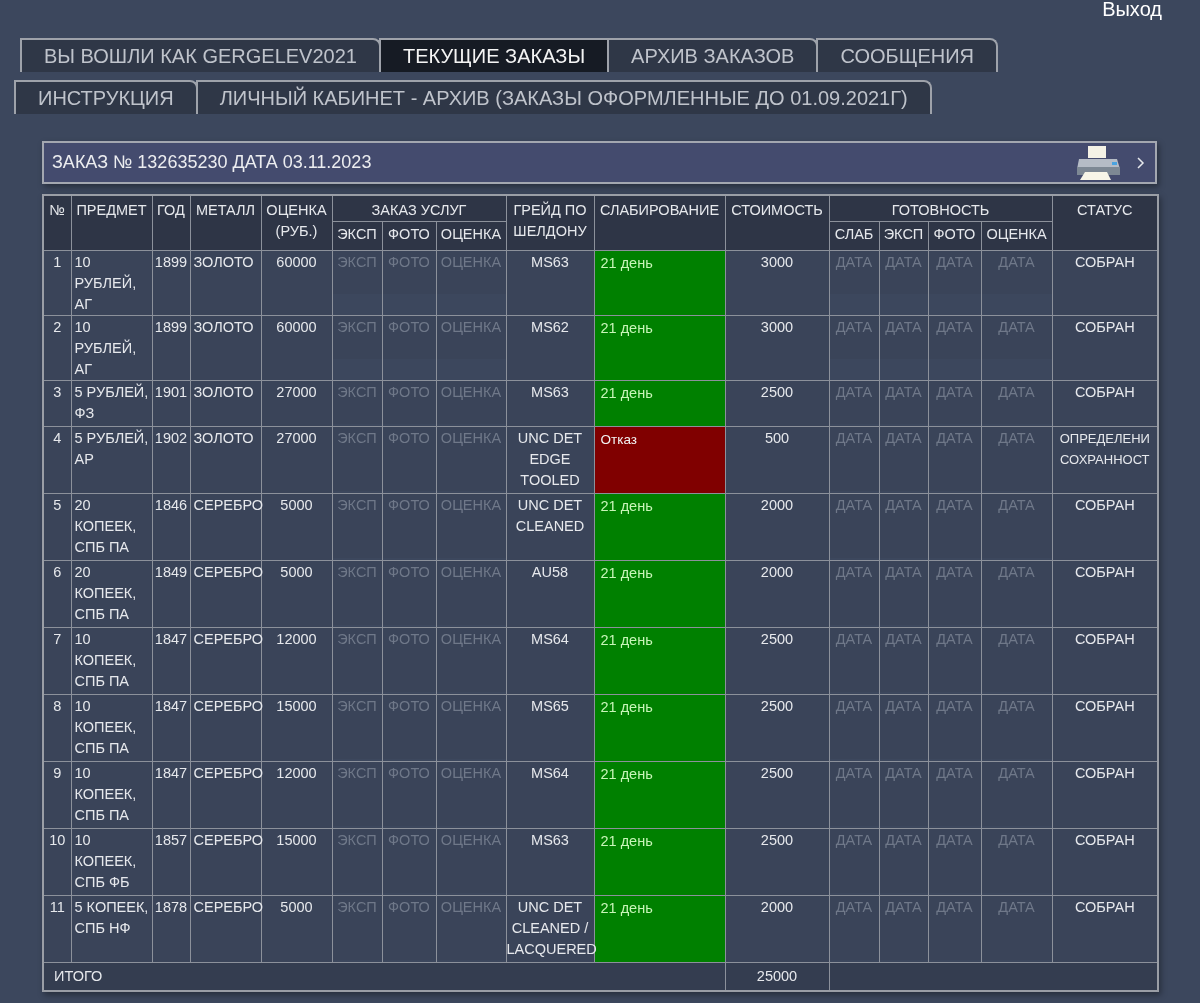 The width and height of the screenshot is (1200, 1003). I want to click on table-cell: 5 КОПЕЕК, СПБ НФ, so click(111, 929).